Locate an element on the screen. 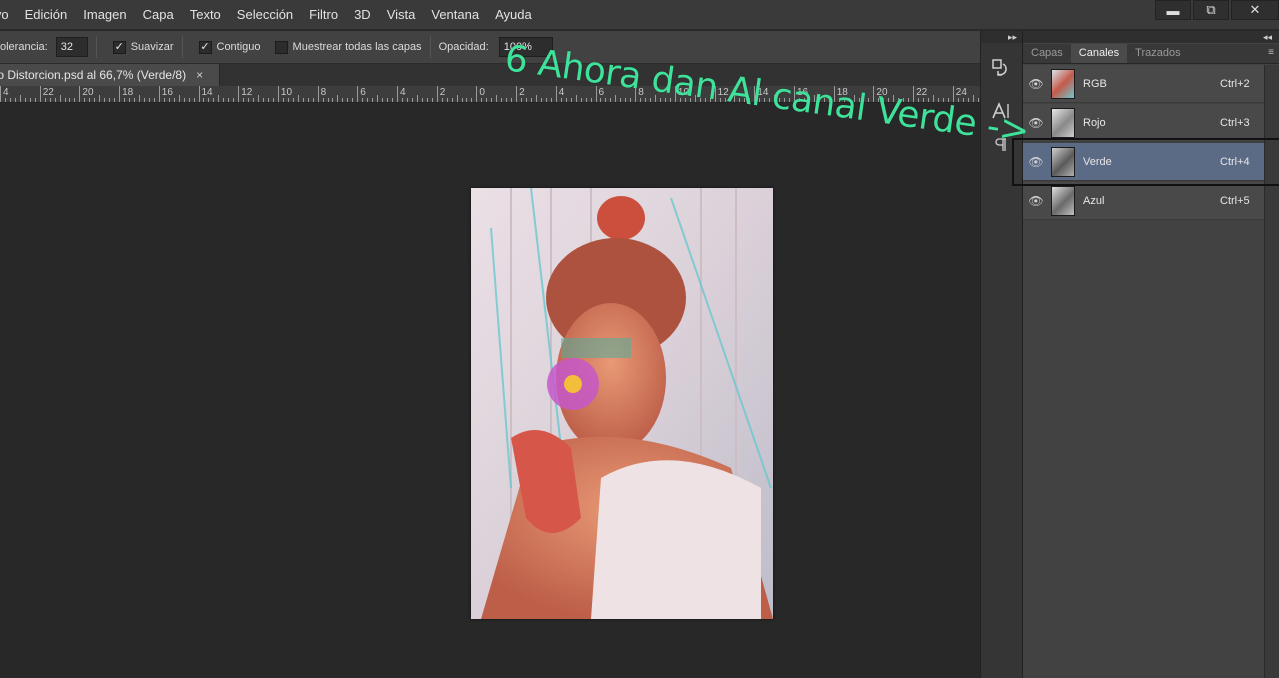 The width and height of the screenshot is (1279, 678). unchecked-box-icon is located at coordinates (281, 47).